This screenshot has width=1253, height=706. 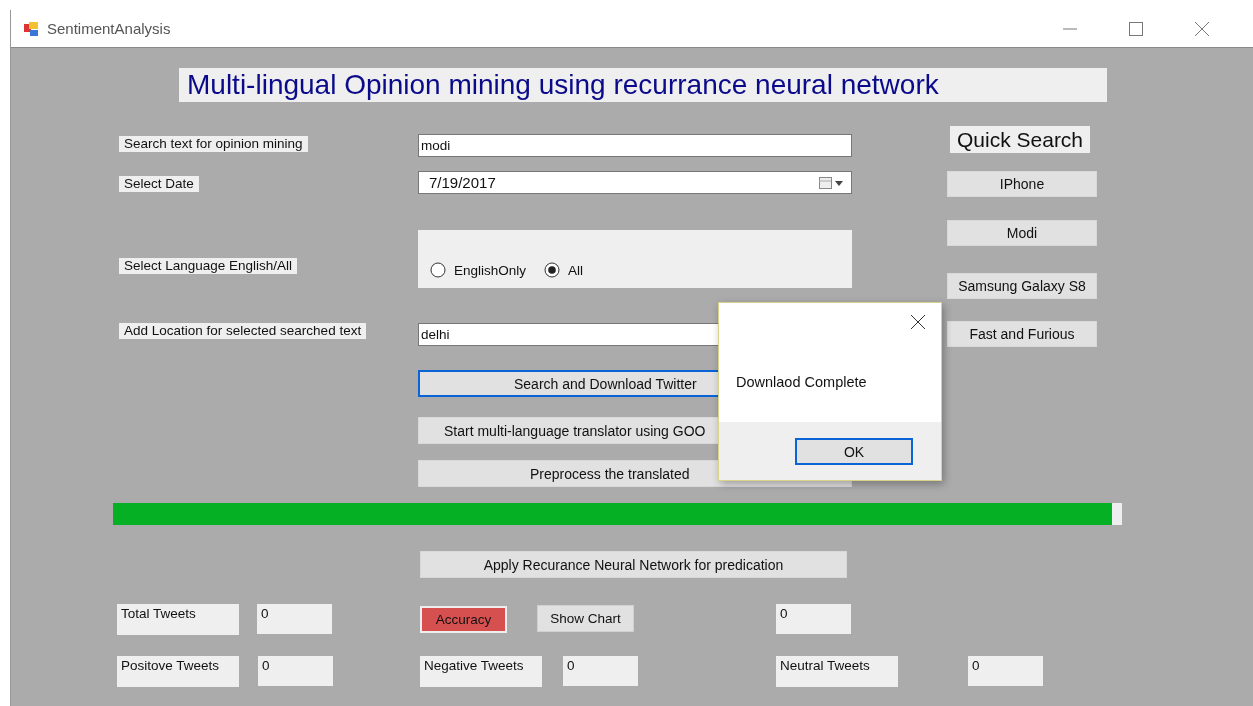 I want to click on stat-label: Neutral Tweets, so click(x=837, y=671).